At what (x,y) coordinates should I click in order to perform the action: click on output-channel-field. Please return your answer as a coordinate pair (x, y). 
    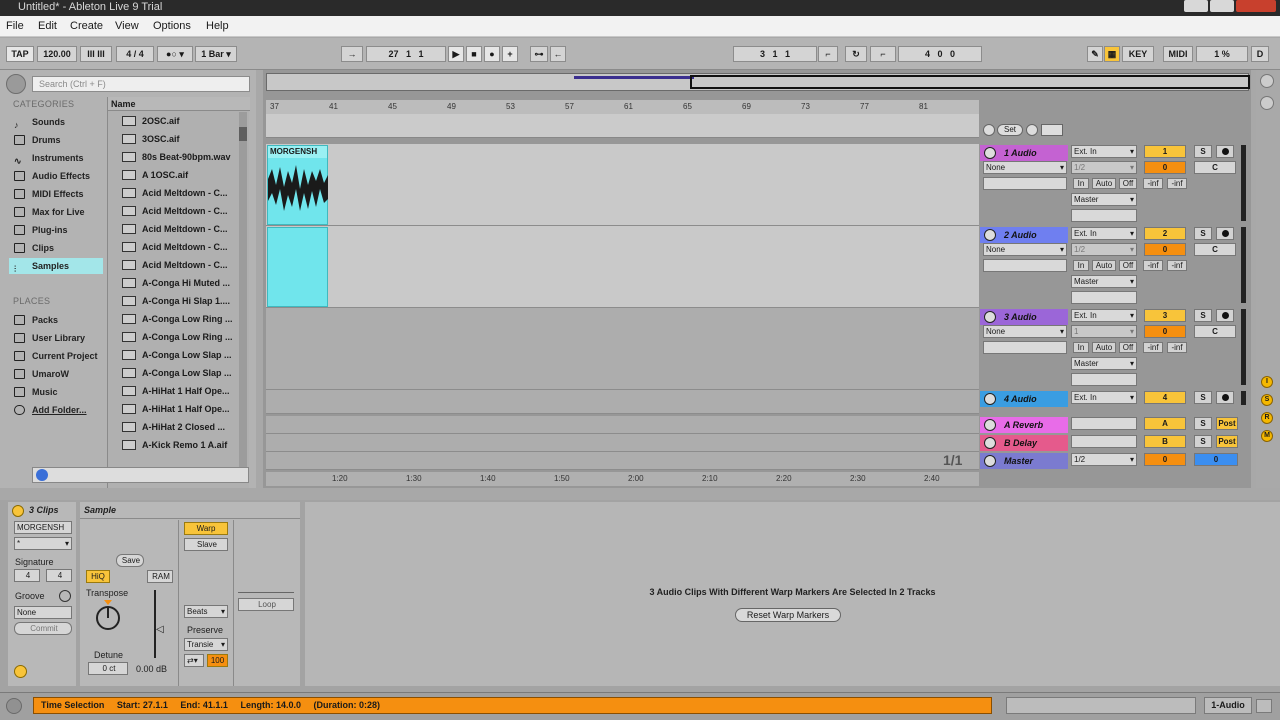
    Looking at the image, I should click on (1104, 215).